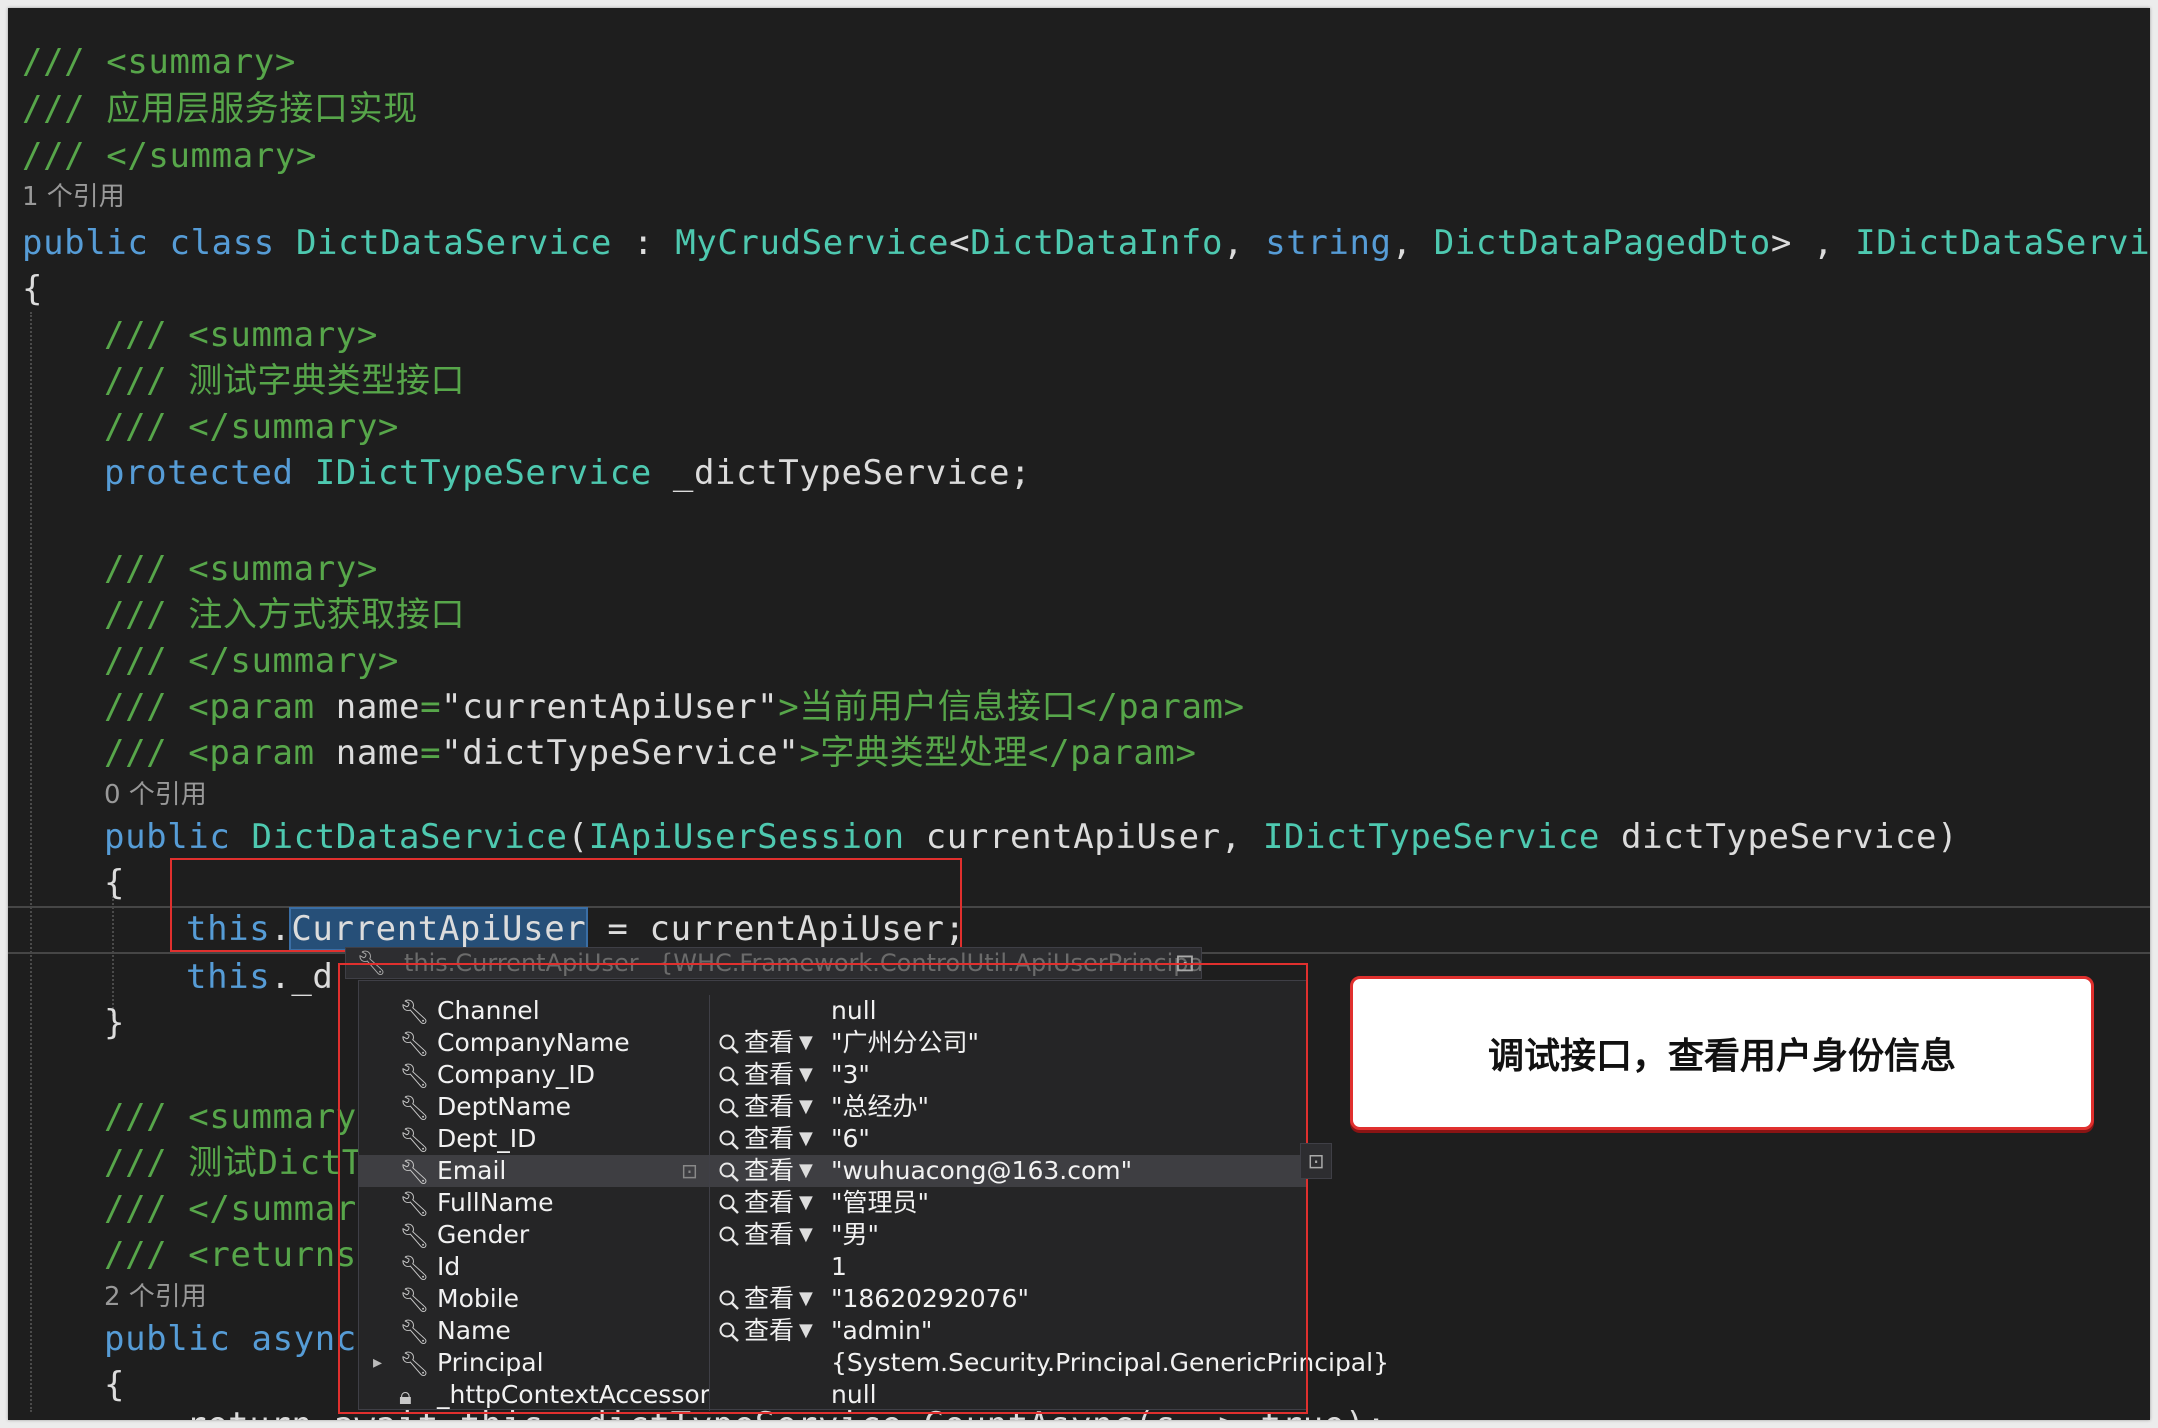 The width and height of the screenshot is (2158, 1428). I want to click on comment: /// <returns>, so click(241, 1255).